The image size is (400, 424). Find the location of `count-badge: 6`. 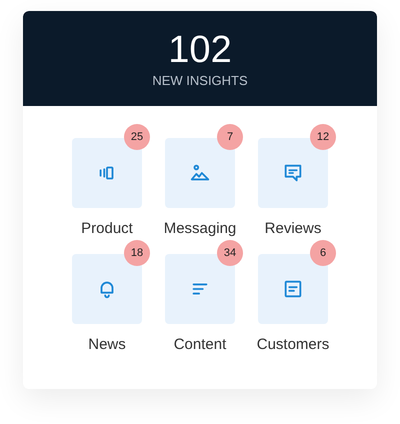

count-badge: 6 is located at coordinates (323, 253).